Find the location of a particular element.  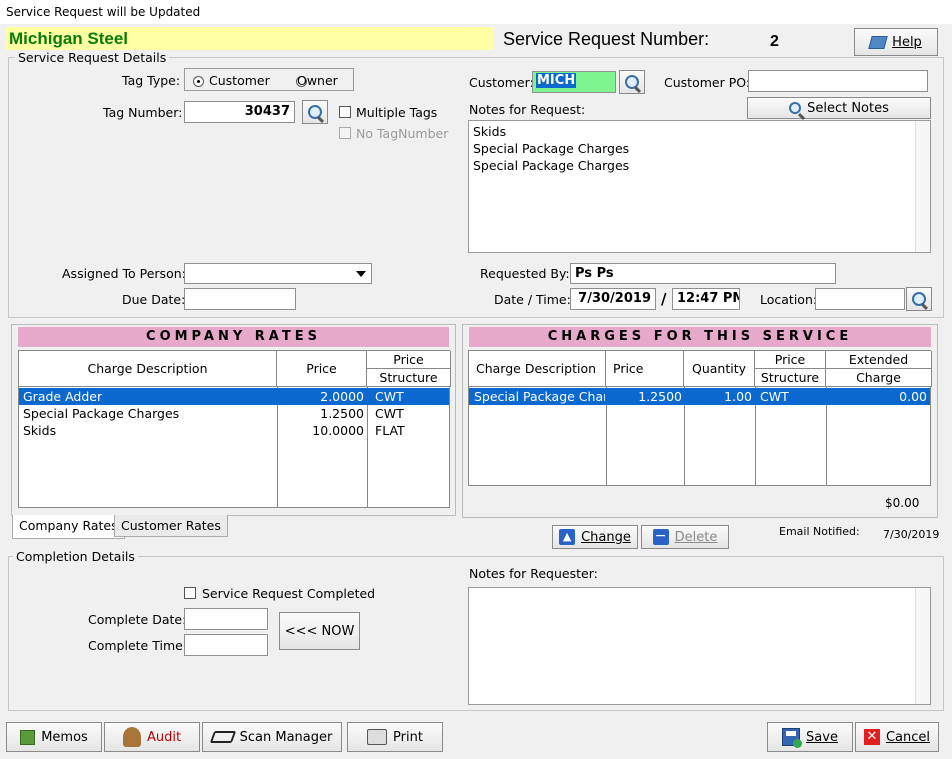

service-request-number-label: Service Request Number: is located at coordinates (606, 39).